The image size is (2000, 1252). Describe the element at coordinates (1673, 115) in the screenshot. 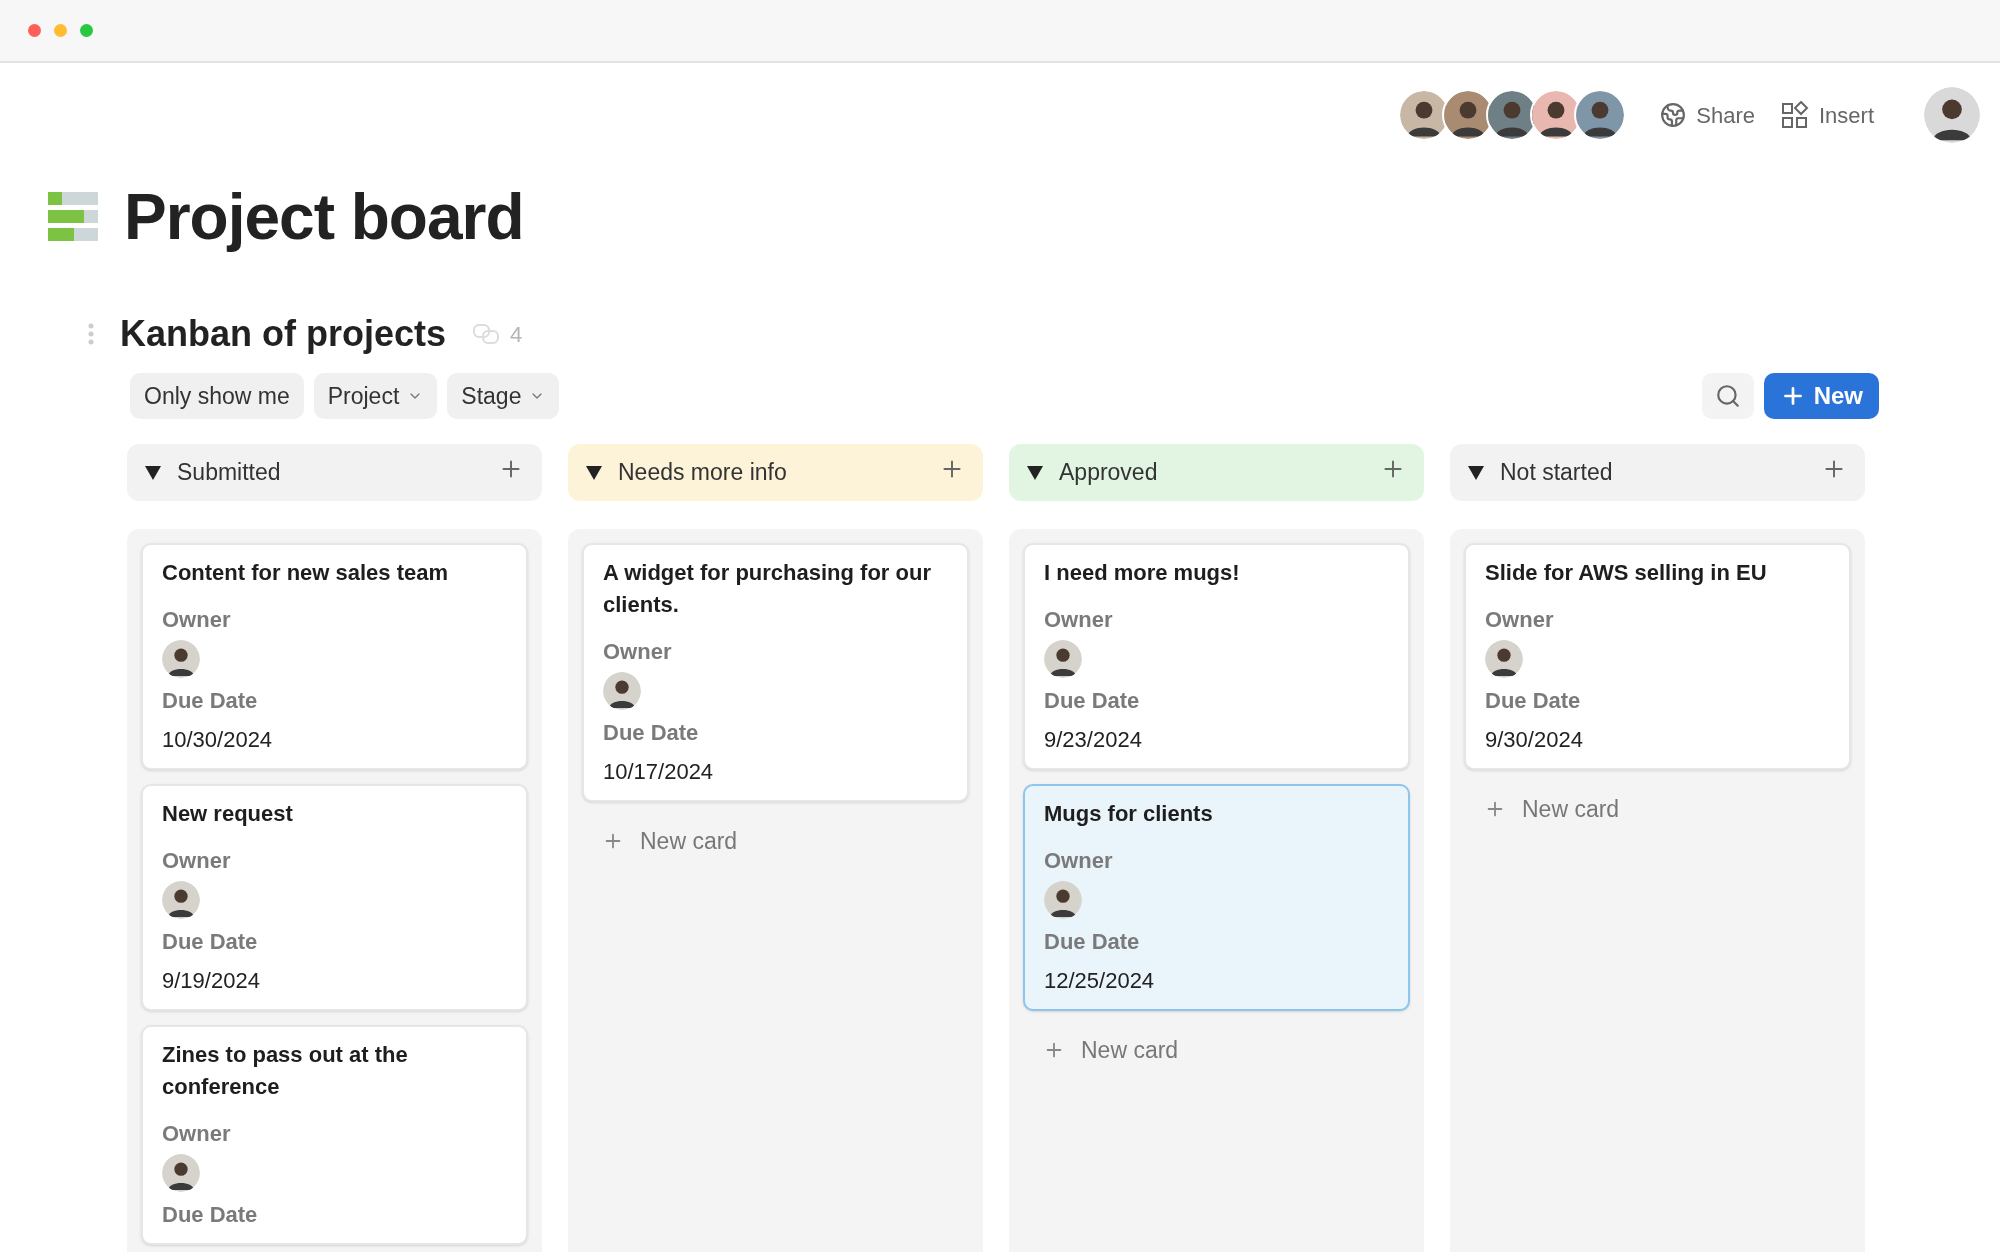

I see `globe-icon` at that location.